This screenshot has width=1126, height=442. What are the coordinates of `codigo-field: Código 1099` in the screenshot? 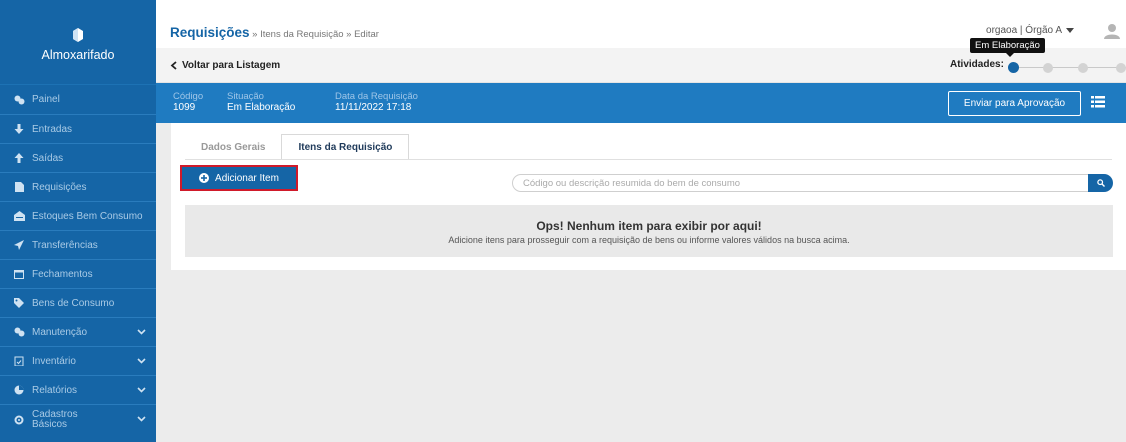 It's located at (188, 102).